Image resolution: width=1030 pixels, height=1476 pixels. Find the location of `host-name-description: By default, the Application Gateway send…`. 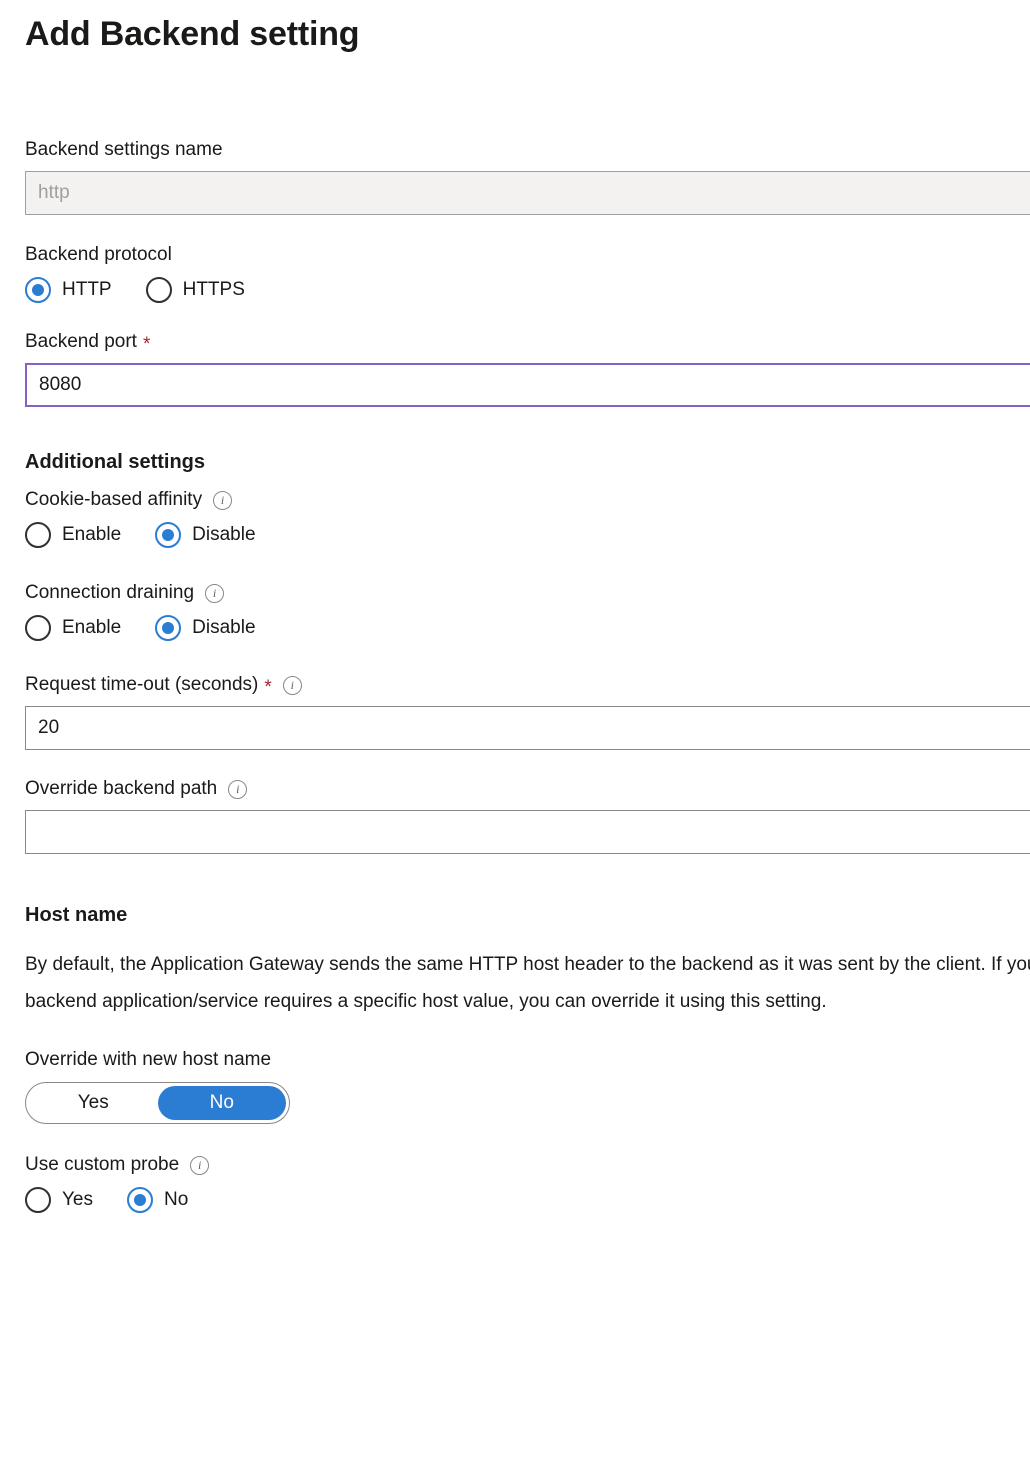

host-name-description: By default, the Application Gateway send… is located at coordinates (527, 983).